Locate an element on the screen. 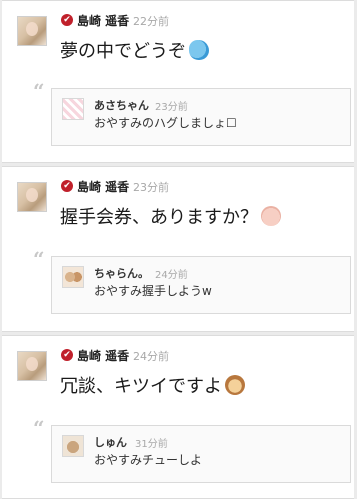 This screenshot has width=357, height=499. post-timestamp: 22分前 is located at coordinates (151, 21).